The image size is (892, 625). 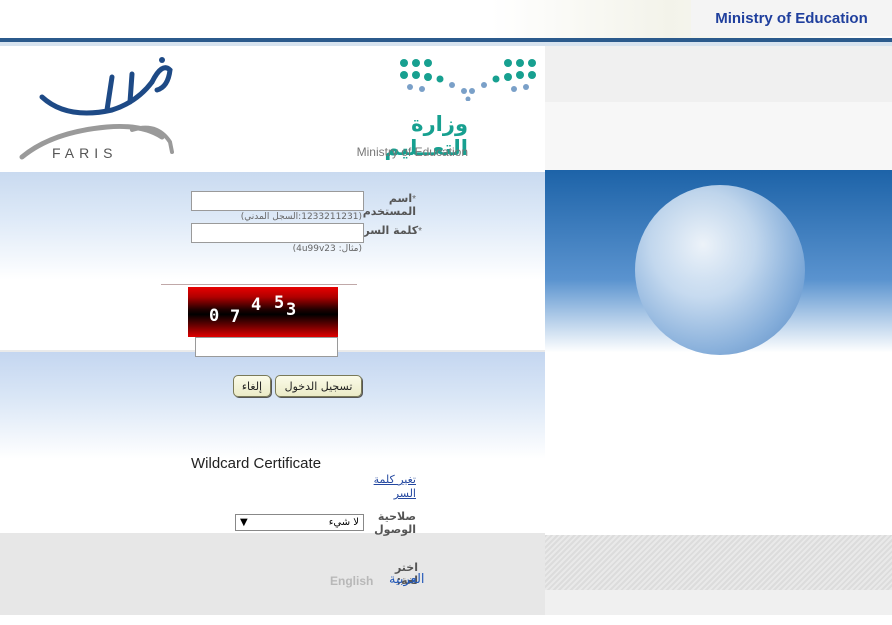 I want to click on captcha-input, so click(x=266, y=347).